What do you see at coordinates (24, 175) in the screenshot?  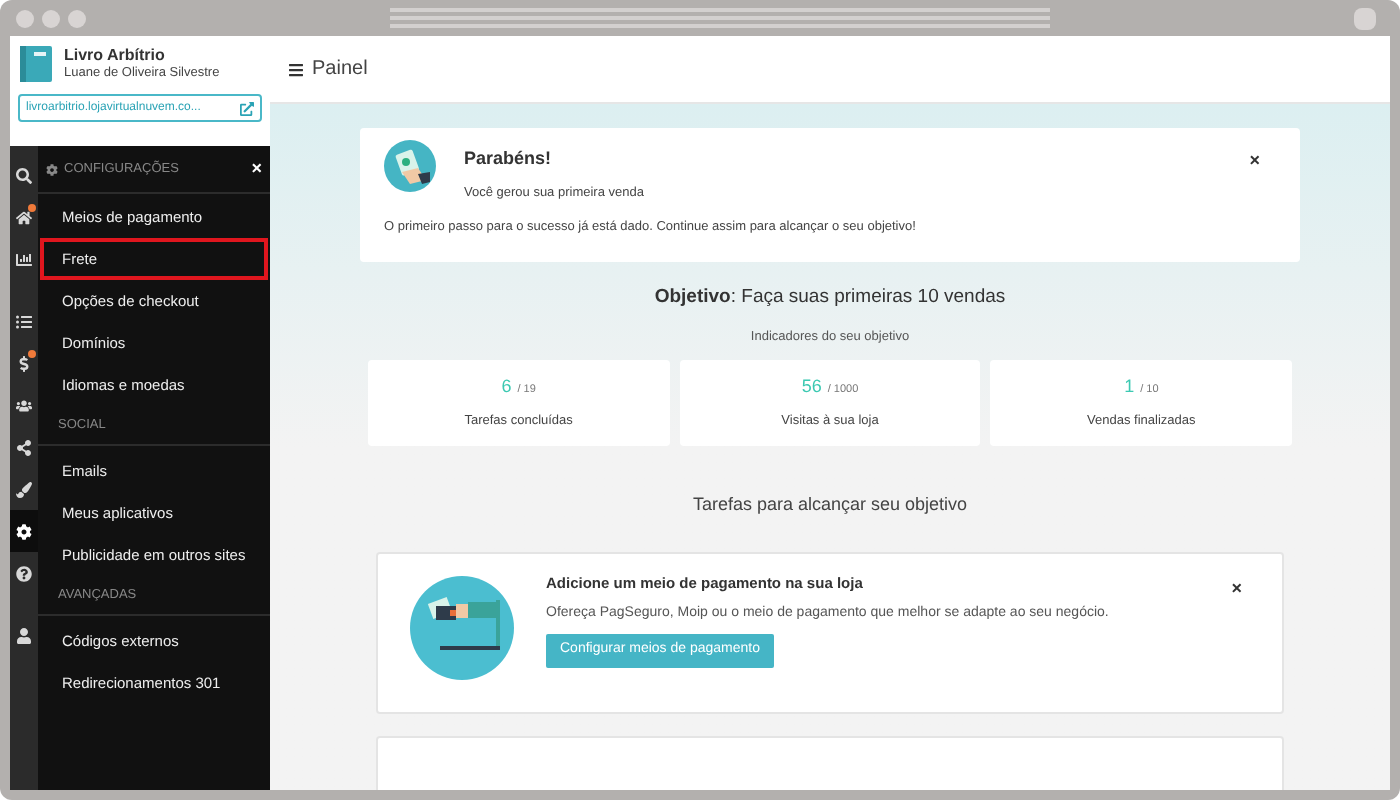 I see `search-icon` at bounding box center [24, 175].